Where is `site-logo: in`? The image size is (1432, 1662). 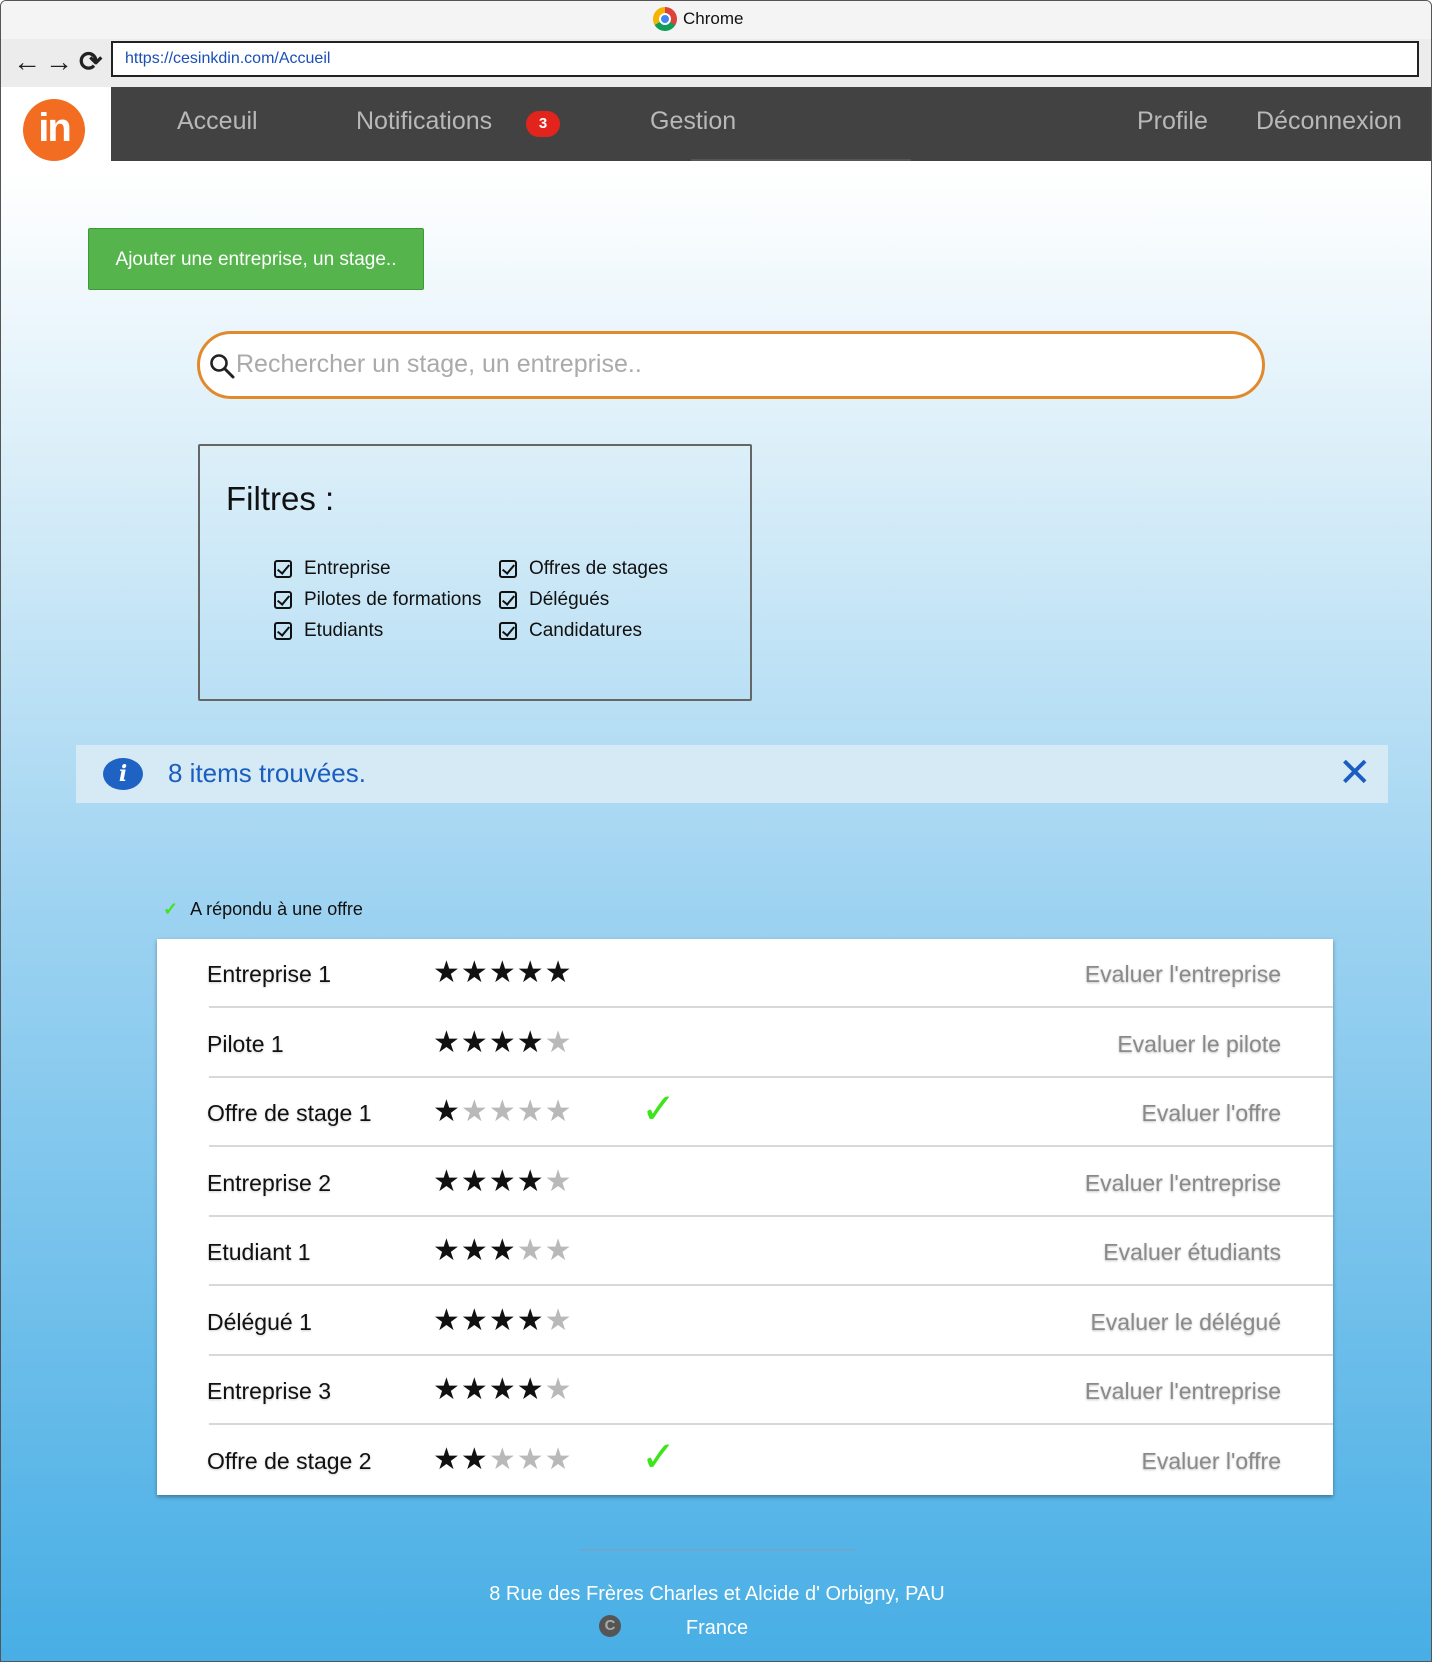
site-logo: in is located at coordinates (54, 130).